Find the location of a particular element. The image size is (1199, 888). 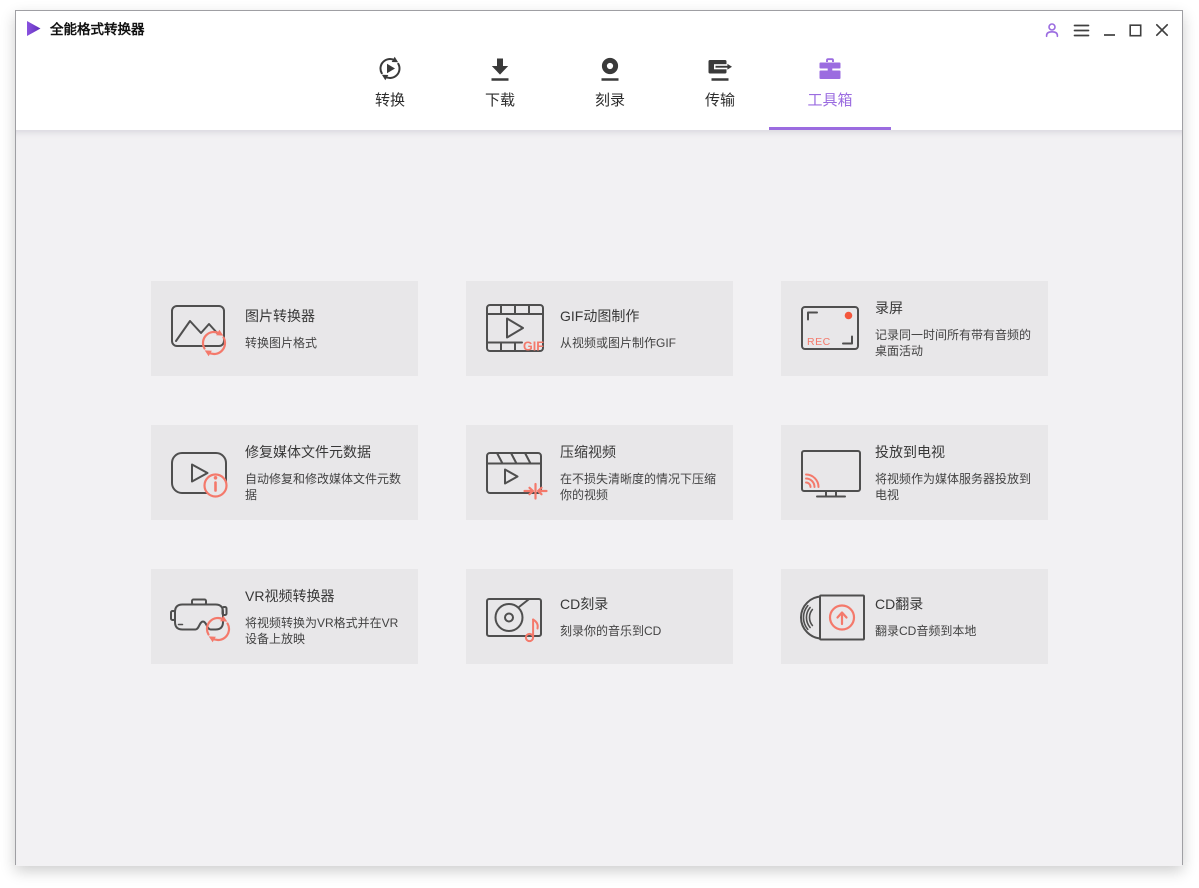

fix-metadata-icon is located at coordinates (203, 473).